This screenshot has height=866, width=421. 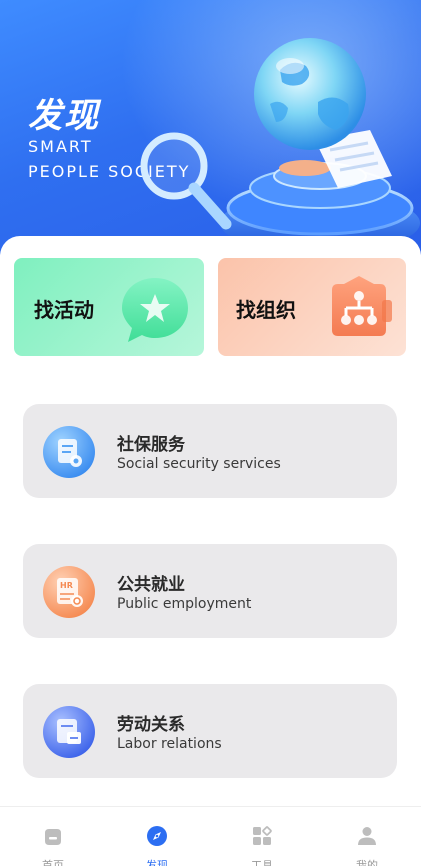 I want to click on find-organization-label: 找组织, so click(x=266, y=310).